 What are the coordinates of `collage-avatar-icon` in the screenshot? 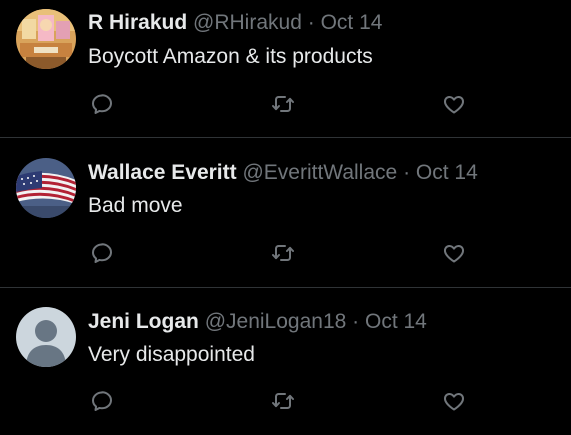 It's located at (46, 39).